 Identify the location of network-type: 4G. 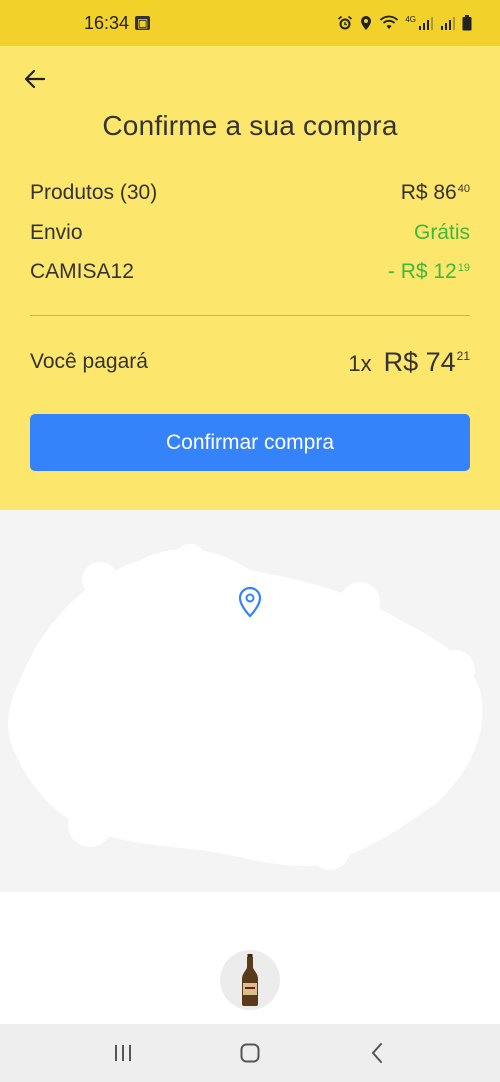
(410, 19).